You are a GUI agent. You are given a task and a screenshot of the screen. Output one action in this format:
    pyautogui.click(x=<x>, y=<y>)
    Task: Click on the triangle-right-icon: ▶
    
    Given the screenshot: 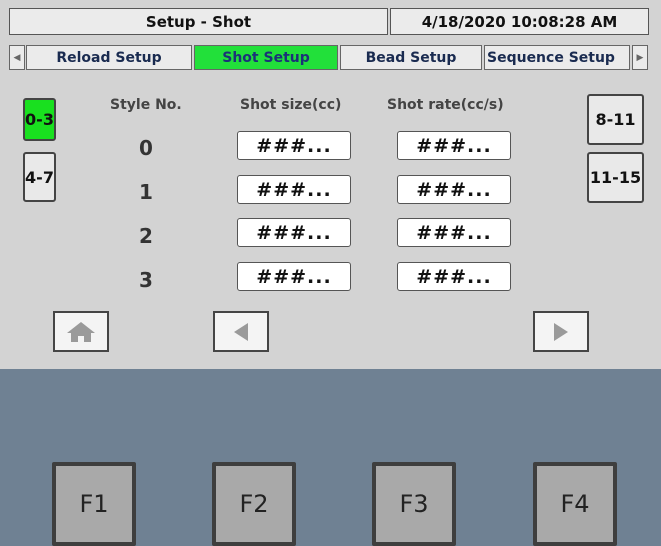 What is the action you would take?
    pyautogui.click(x=640, y=57)
    